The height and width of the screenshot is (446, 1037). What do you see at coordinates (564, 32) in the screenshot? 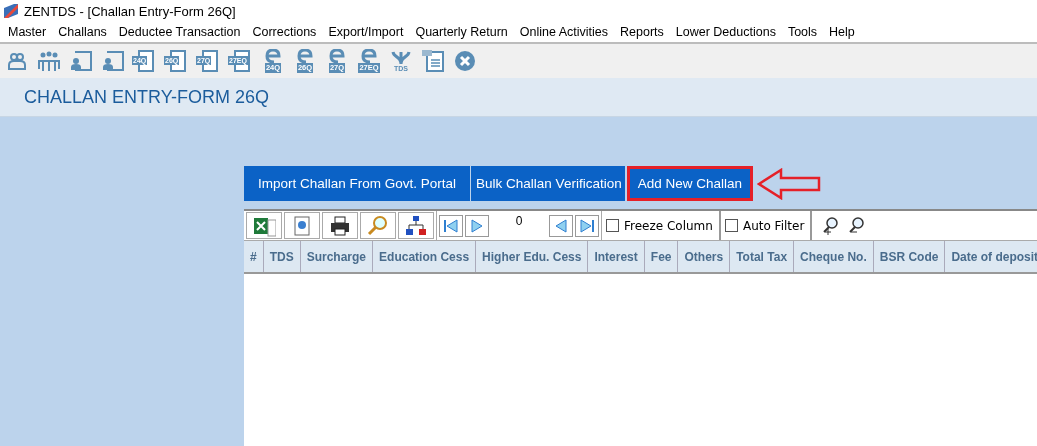
I see `menu-item: Online Activities` at bounding box center [564, 32].